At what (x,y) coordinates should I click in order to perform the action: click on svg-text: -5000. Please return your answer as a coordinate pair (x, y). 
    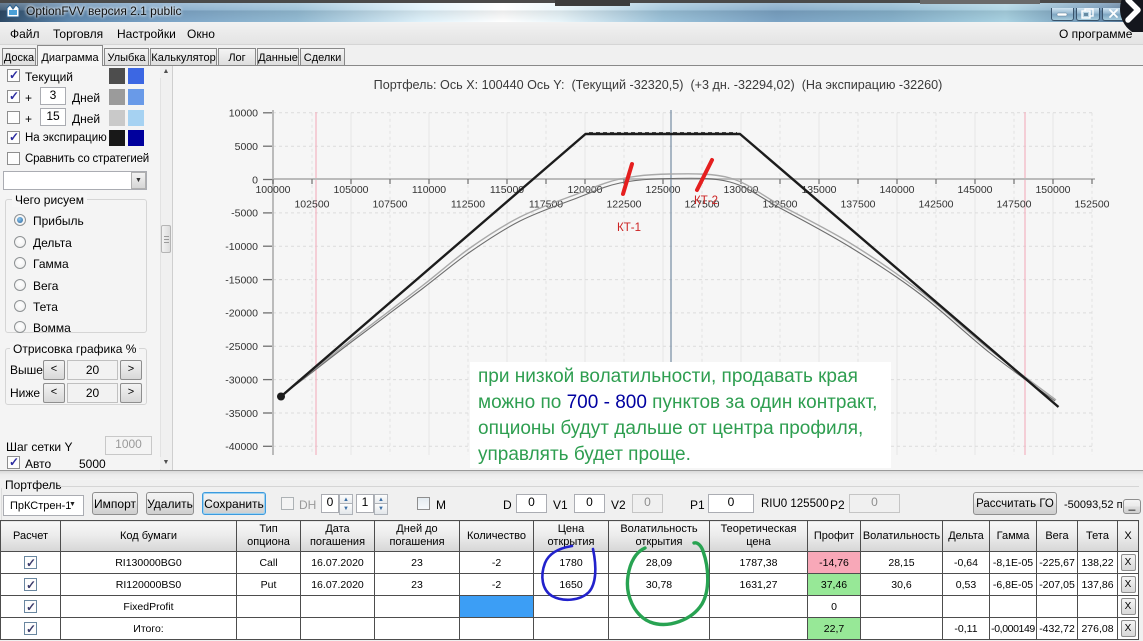
    Looking at the image, I should click on (244, 214).